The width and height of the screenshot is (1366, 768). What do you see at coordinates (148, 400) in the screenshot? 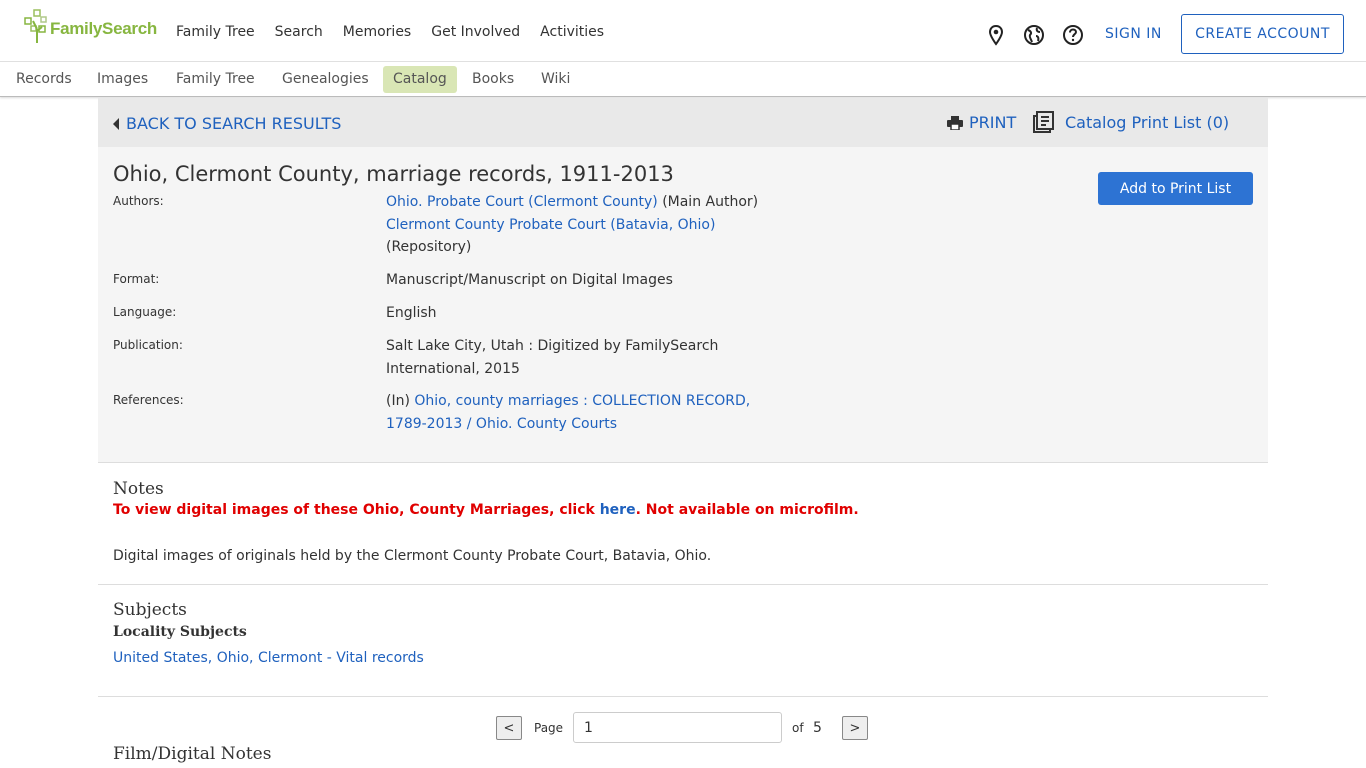
I see `references-label: References:` at bounding box center [148, 400].